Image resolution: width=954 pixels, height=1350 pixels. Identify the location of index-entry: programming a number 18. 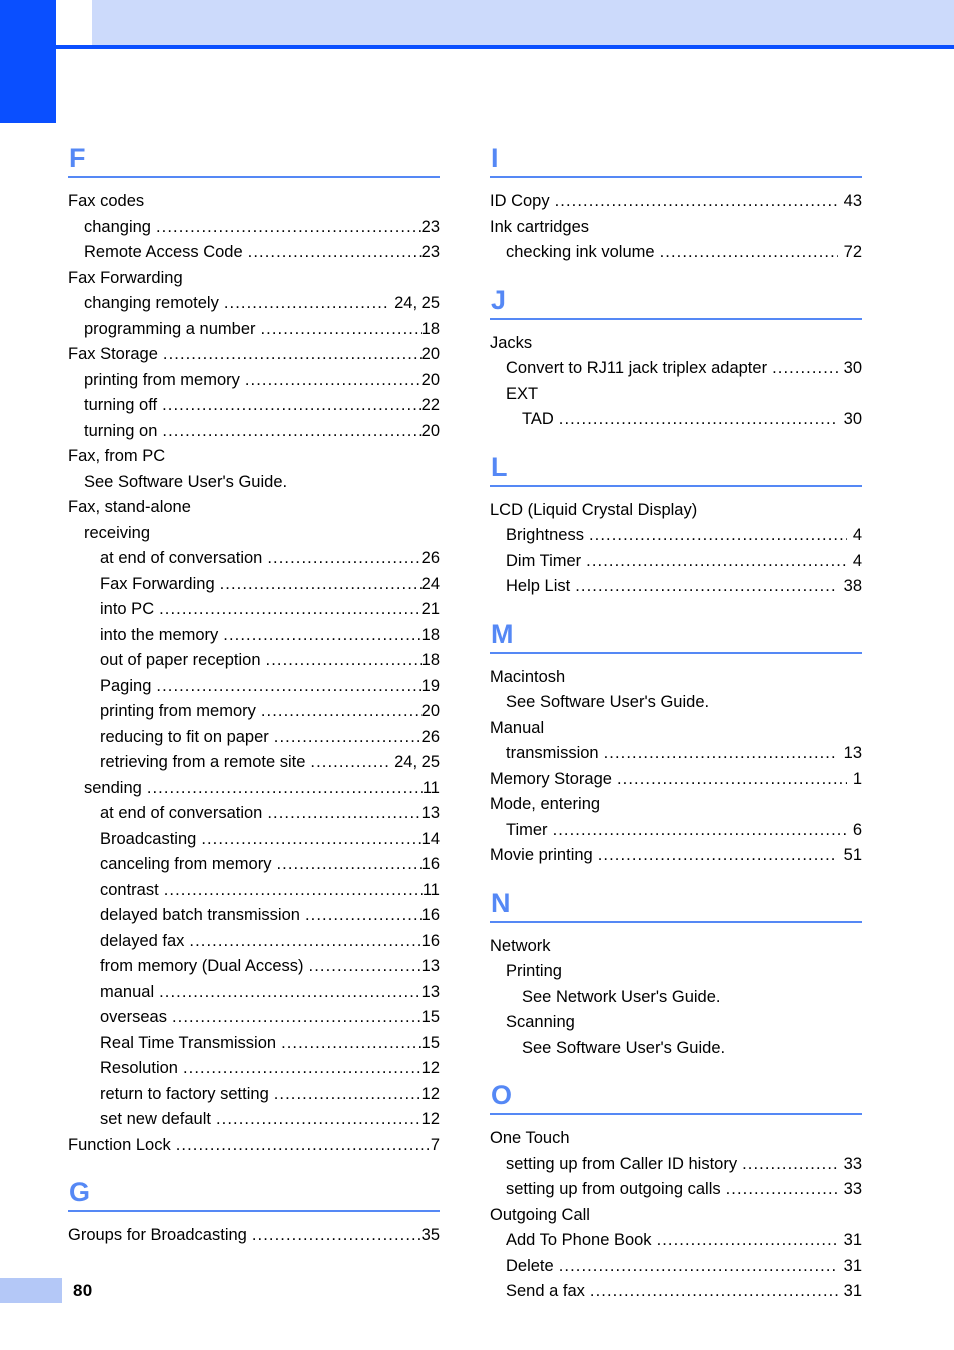
(254, 330).